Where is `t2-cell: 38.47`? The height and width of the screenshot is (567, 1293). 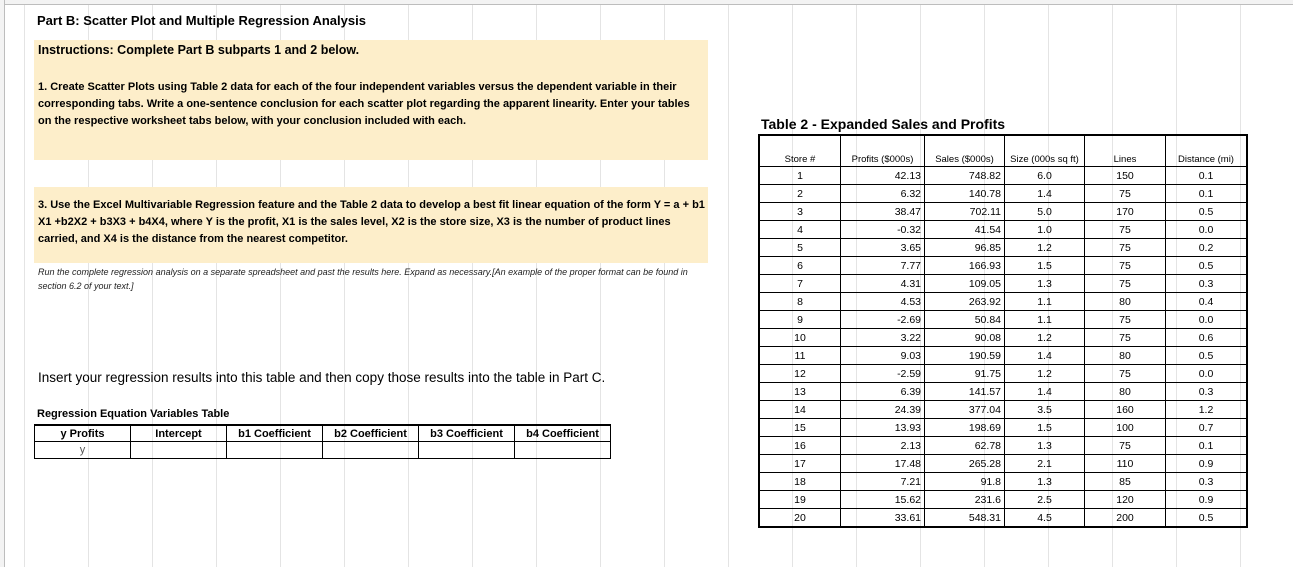
t2-cell: 38.47 is located at coordinates (882, 211).